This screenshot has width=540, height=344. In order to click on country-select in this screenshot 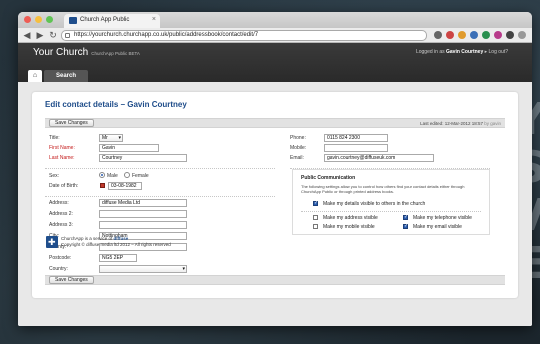, I will do `click(143, 269)`.